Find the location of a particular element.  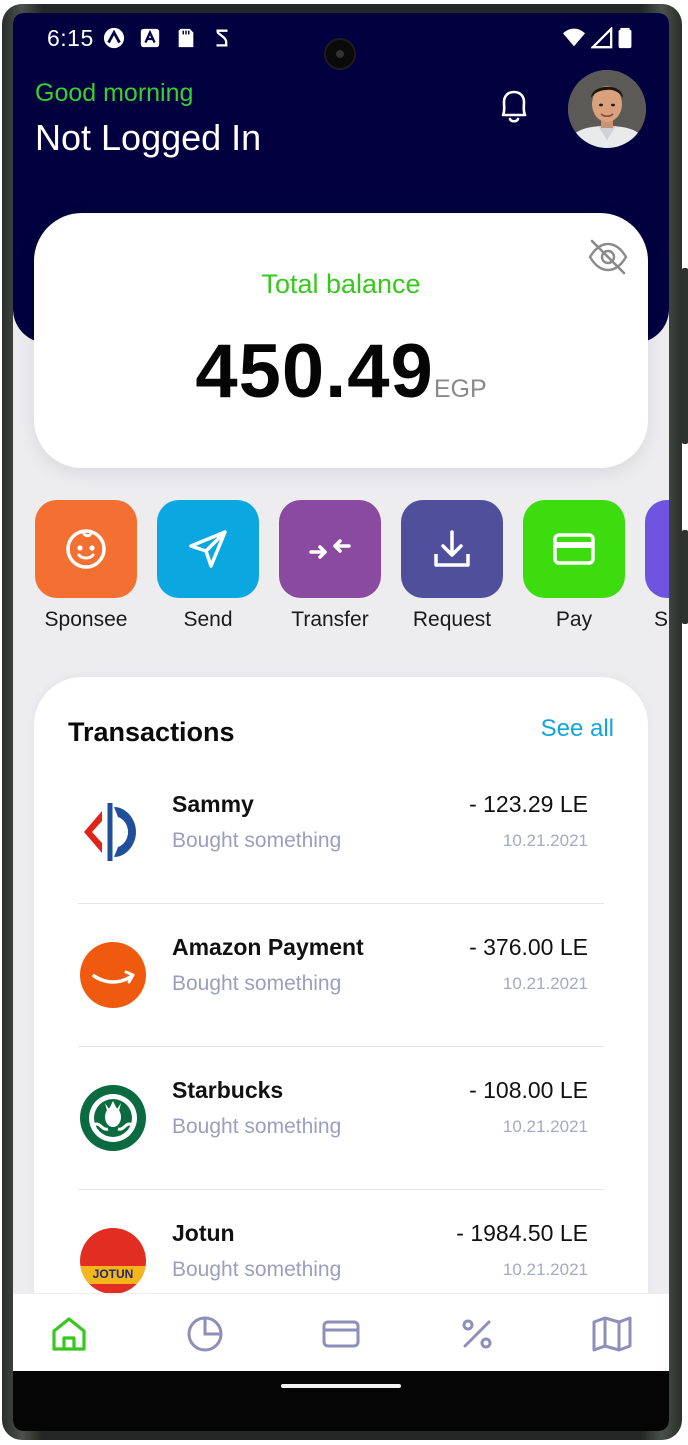

front-camera is located at coordinates (340, 54).